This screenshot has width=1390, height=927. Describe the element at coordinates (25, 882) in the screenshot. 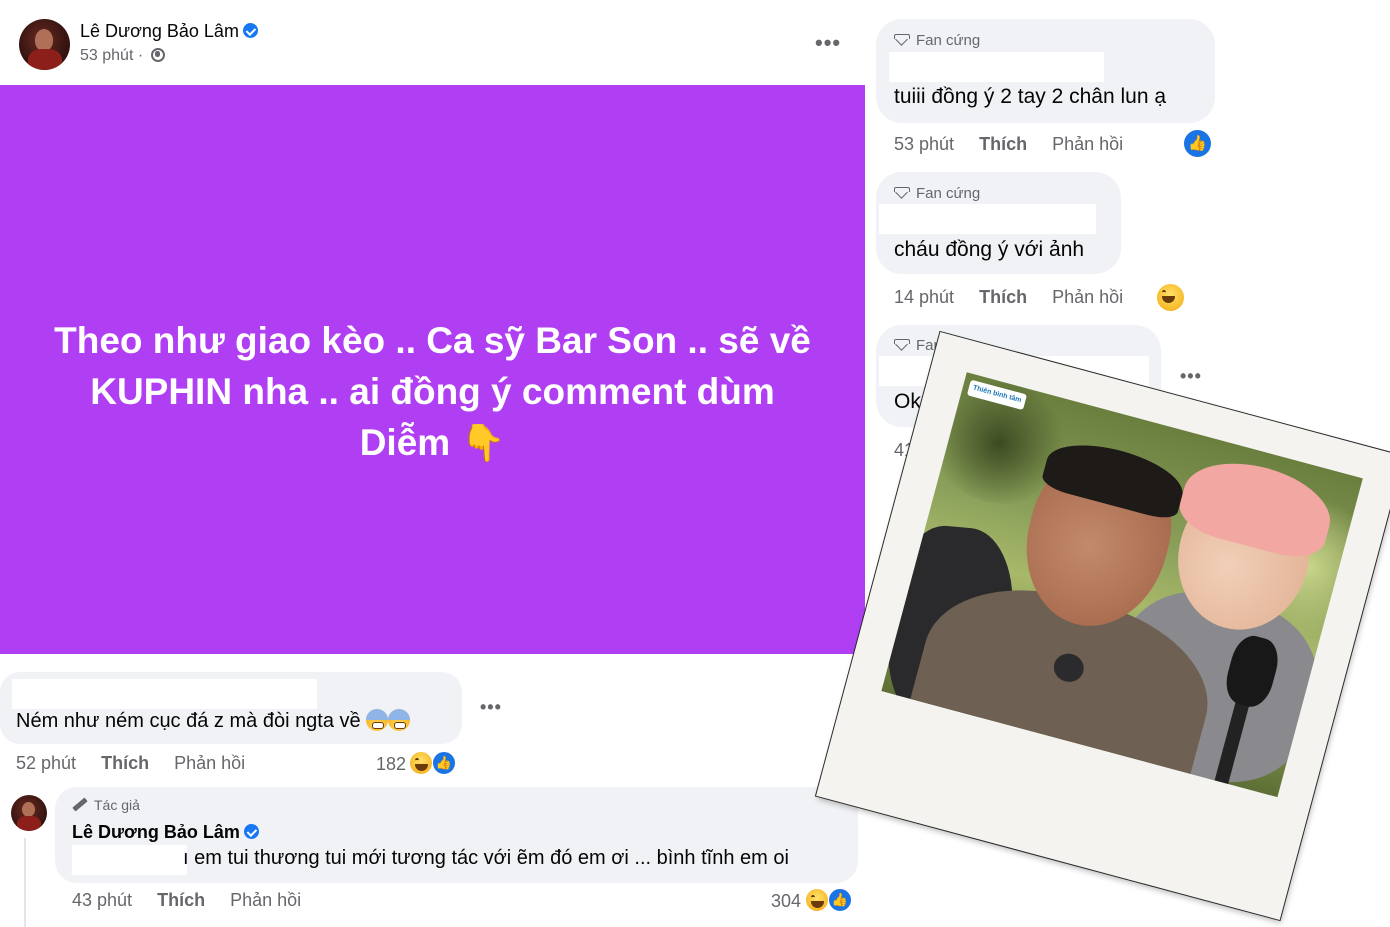

I see `thread-line` at that location.